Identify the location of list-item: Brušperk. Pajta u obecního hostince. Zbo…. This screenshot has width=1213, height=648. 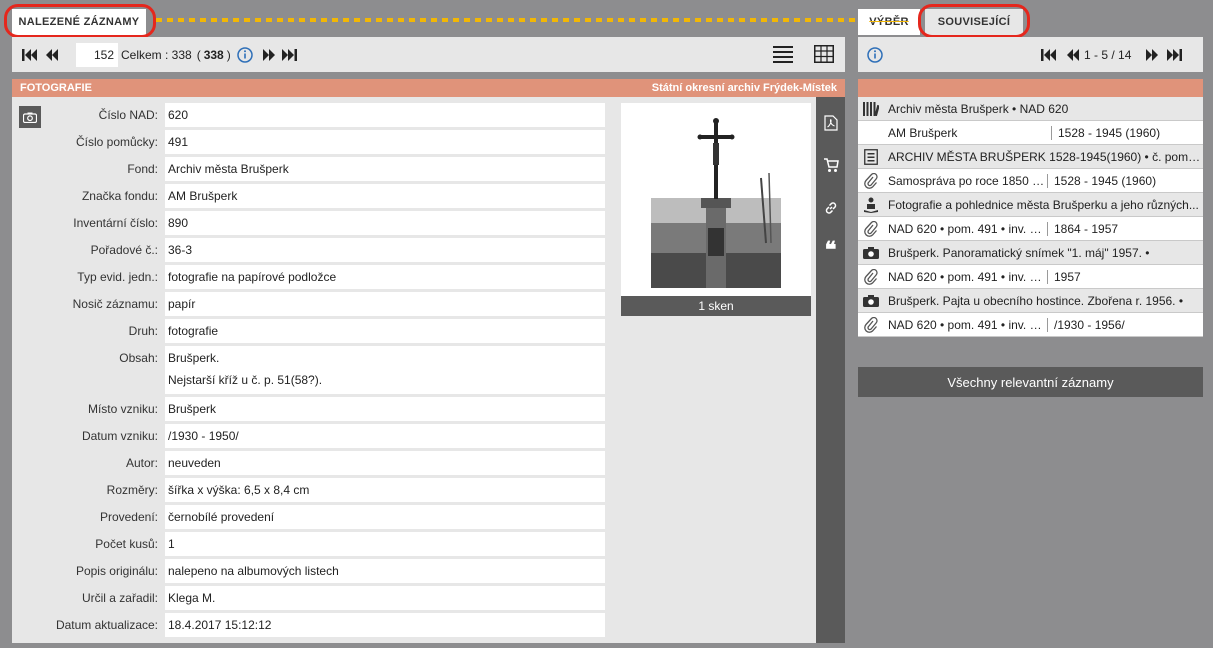
(1030, 301).